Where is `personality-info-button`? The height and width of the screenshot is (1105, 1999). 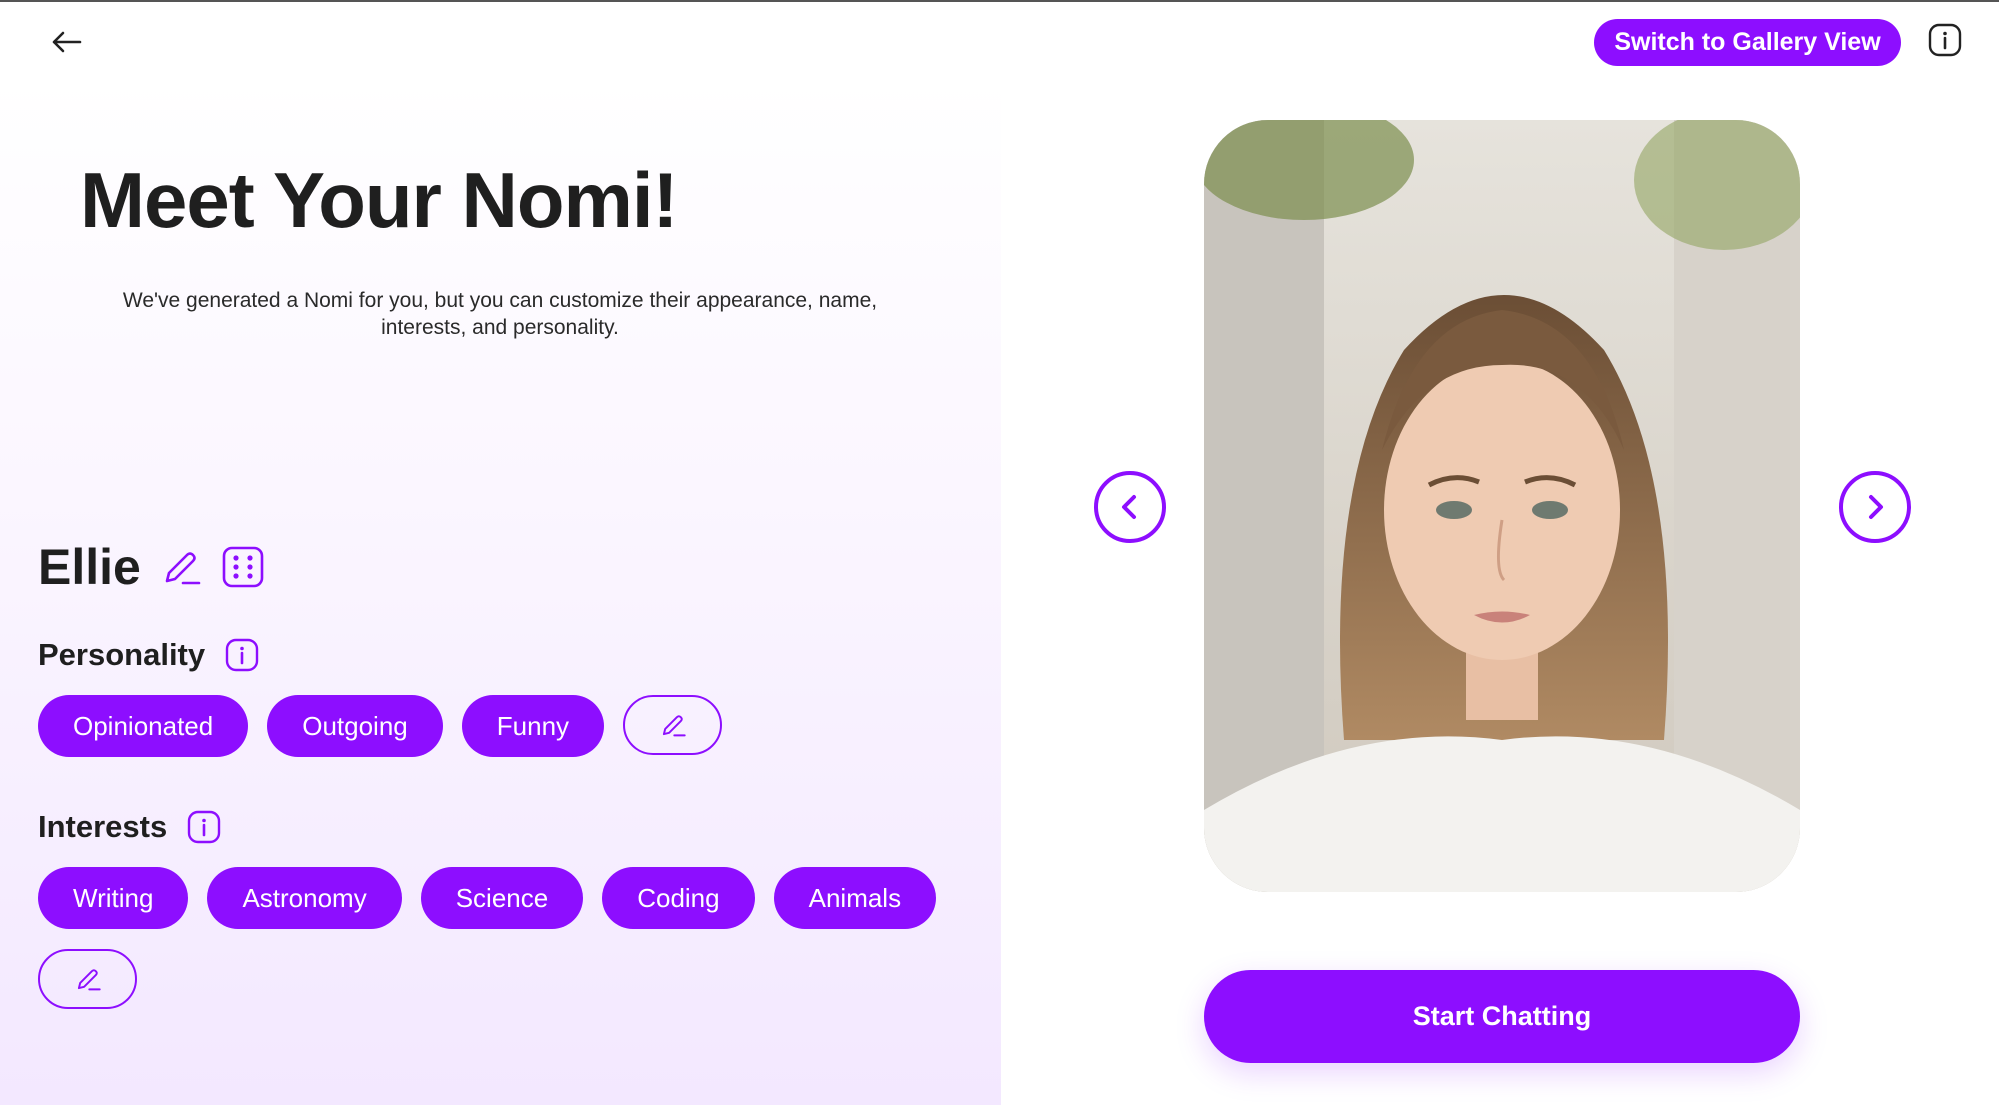
personality-info-button is located at coordinates (242, 655).